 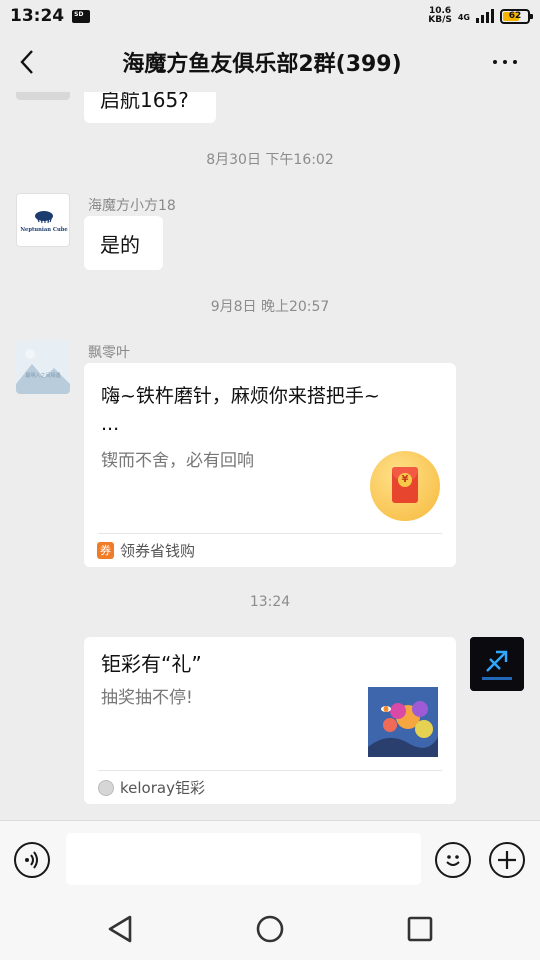 What do you see at coordinates (151, 664) in the screenshot?
I see `card-title: 钜彩有“礼”` at bounding box center [151, 664].